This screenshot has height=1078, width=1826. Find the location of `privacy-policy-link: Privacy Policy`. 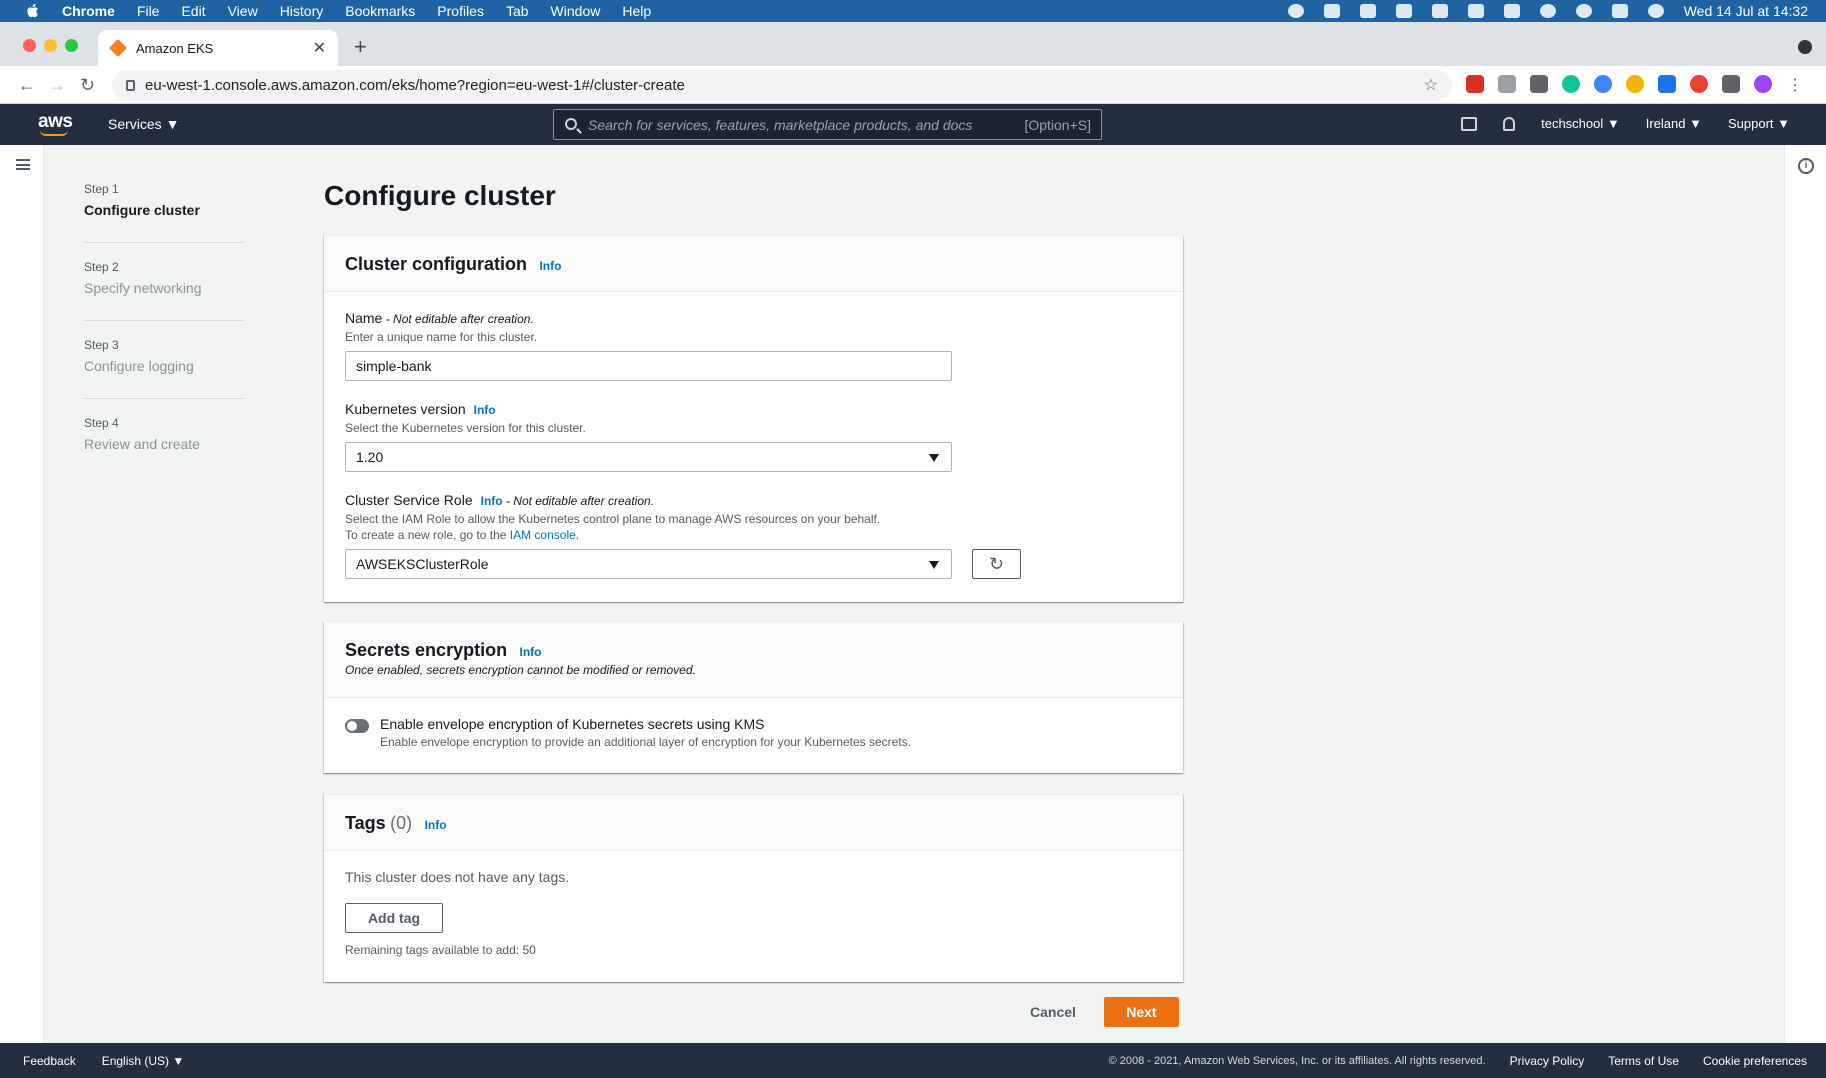

privacy-policy-link: Privacy Policy is located at coordinates (1547, 1061).